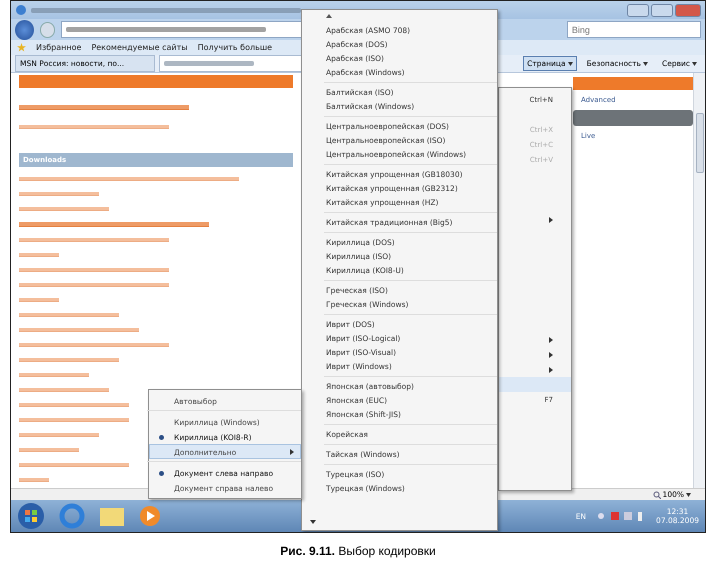  What do you see at coordinates (662, 10) in the screenshot?
I see `maximize-button` at bounding box center [662, 10].